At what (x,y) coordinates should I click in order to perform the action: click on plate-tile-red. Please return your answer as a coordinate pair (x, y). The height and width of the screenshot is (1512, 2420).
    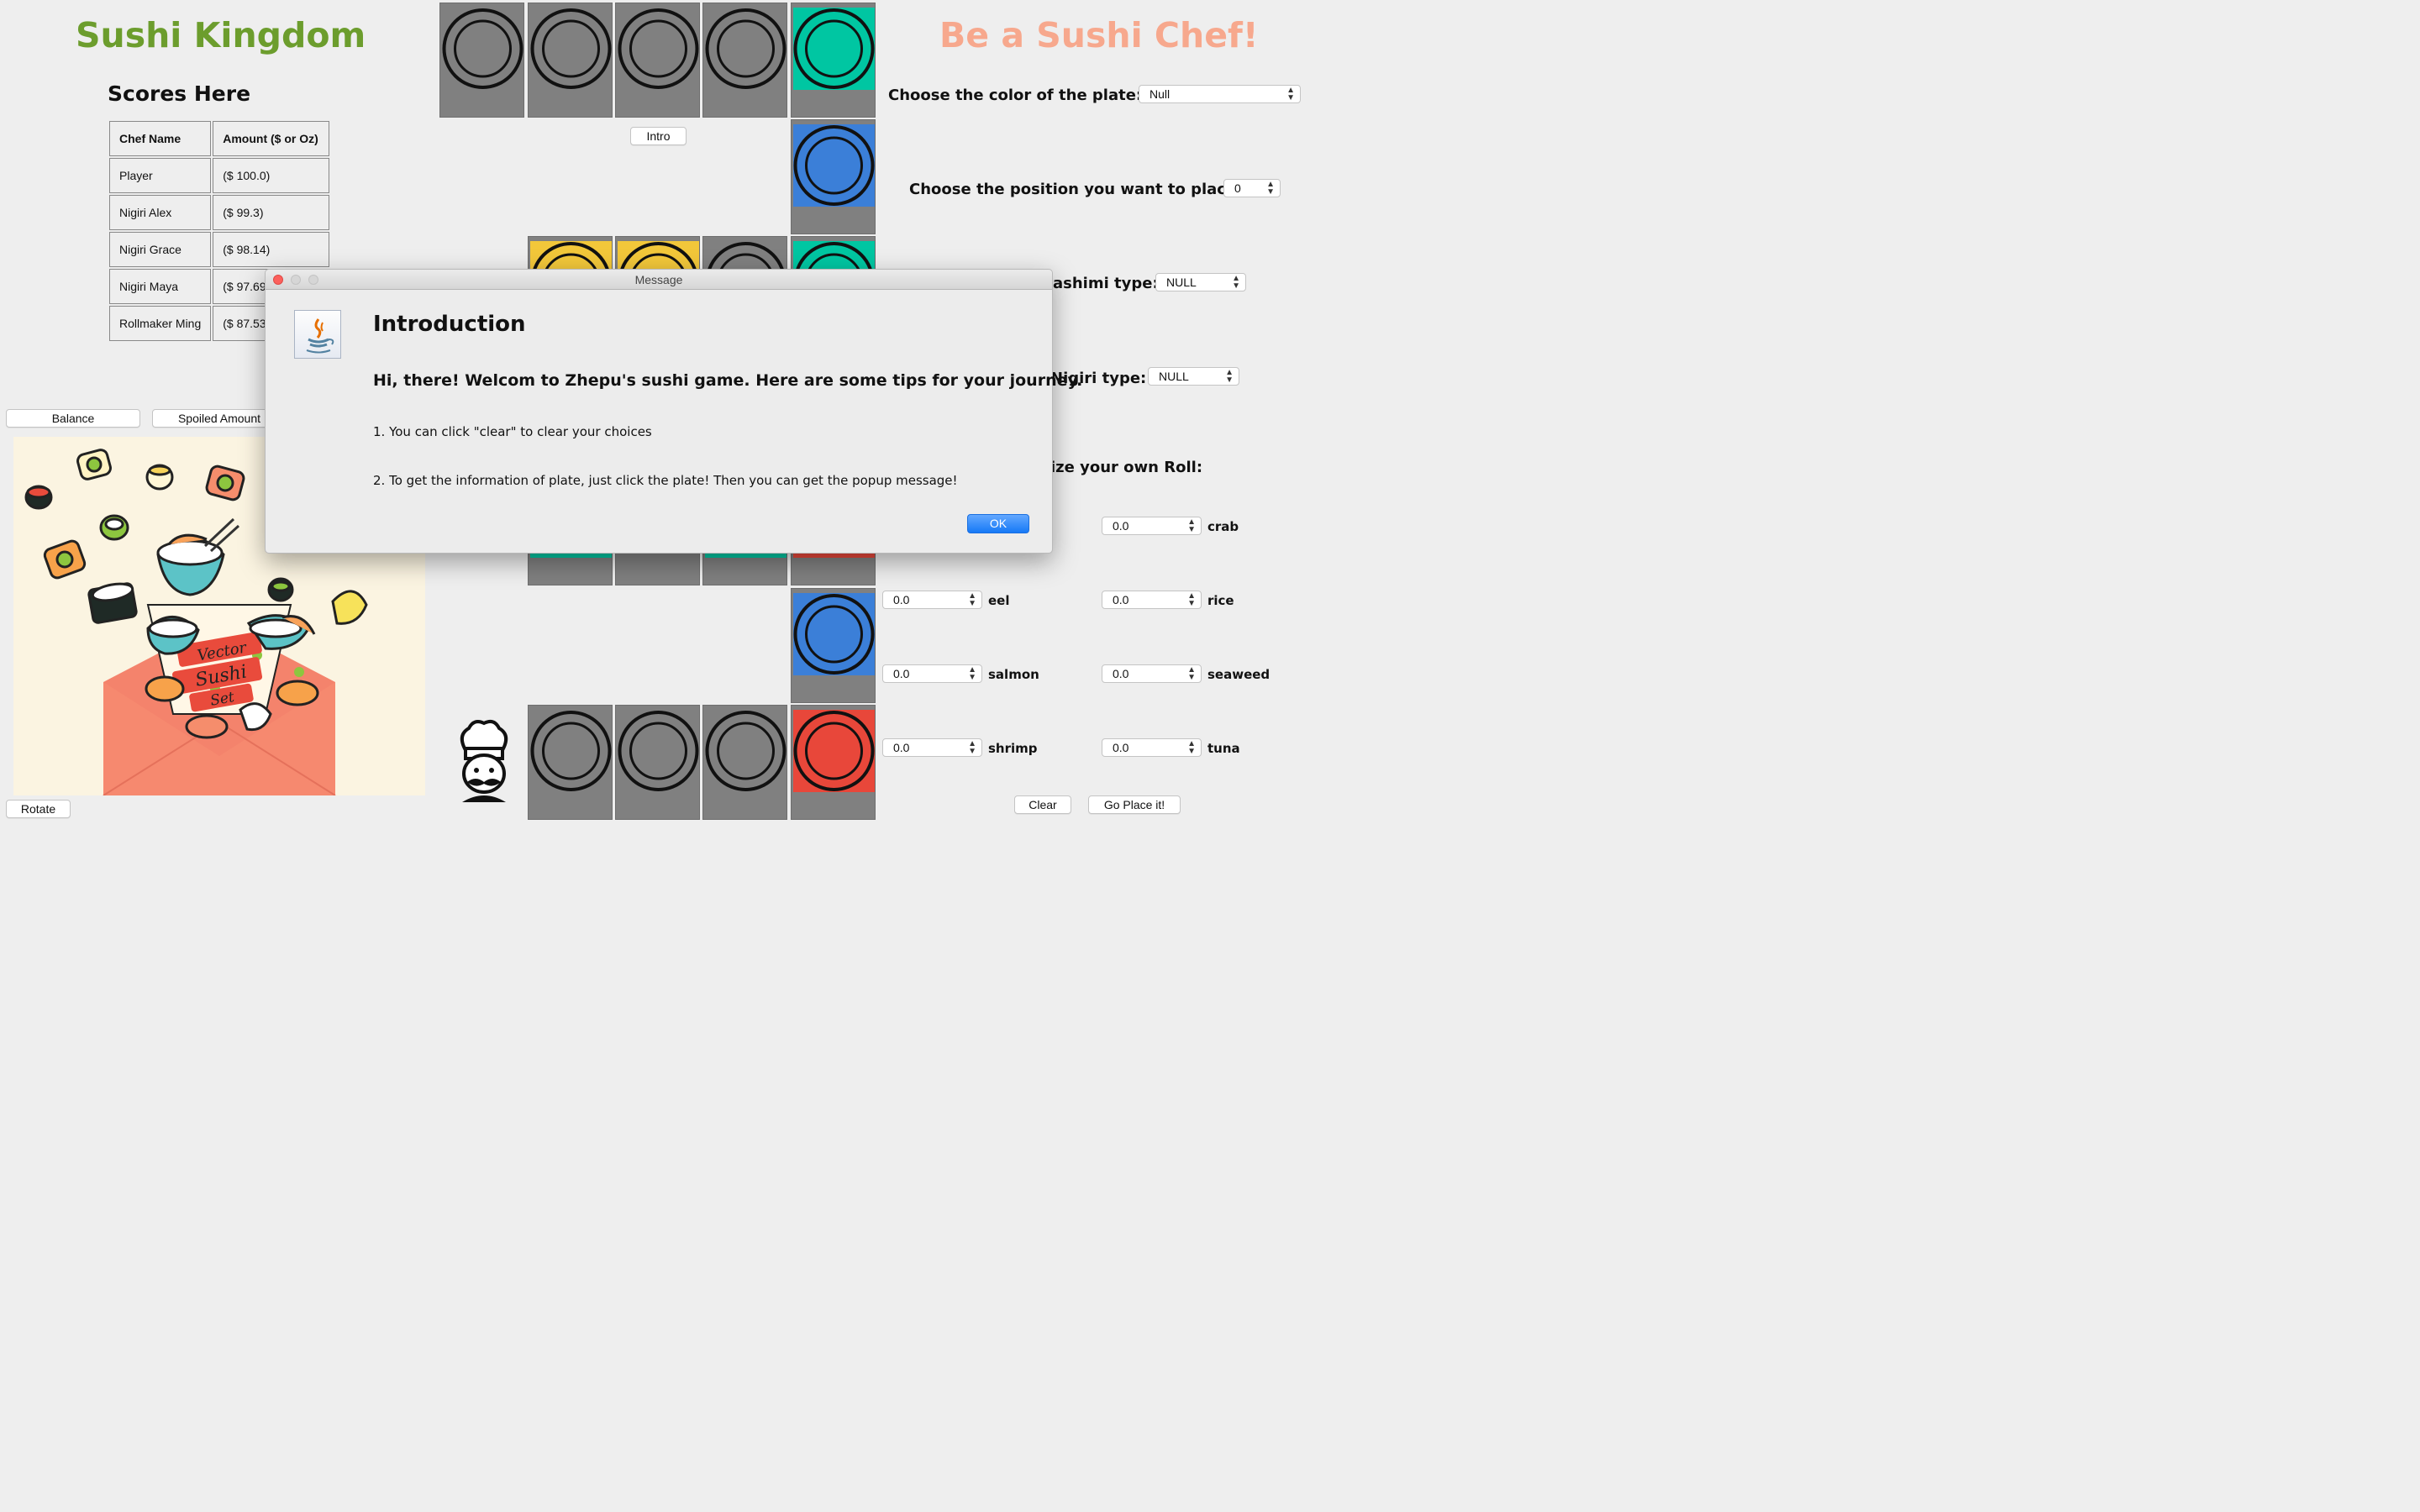
    Looking at the image, I should click on (833, 762).